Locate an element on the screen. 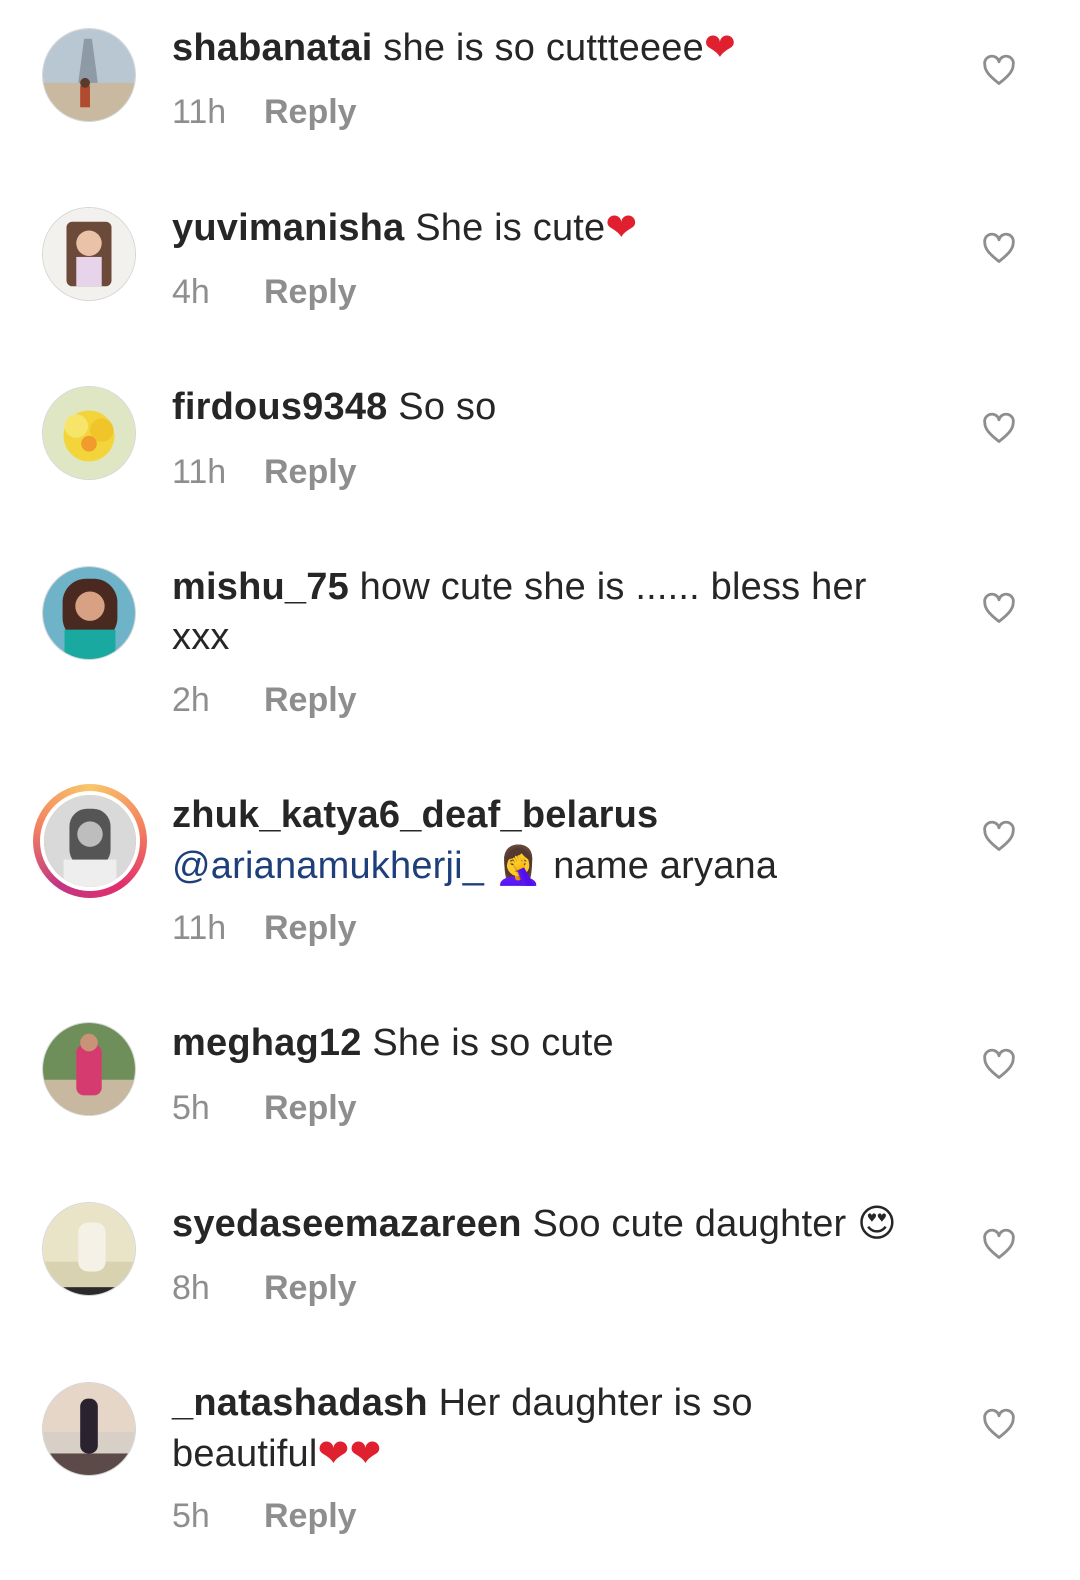 This screenshot has width=1080, height=1580. comment-body-line2: beautiful is located at coordinates (245, 1454).